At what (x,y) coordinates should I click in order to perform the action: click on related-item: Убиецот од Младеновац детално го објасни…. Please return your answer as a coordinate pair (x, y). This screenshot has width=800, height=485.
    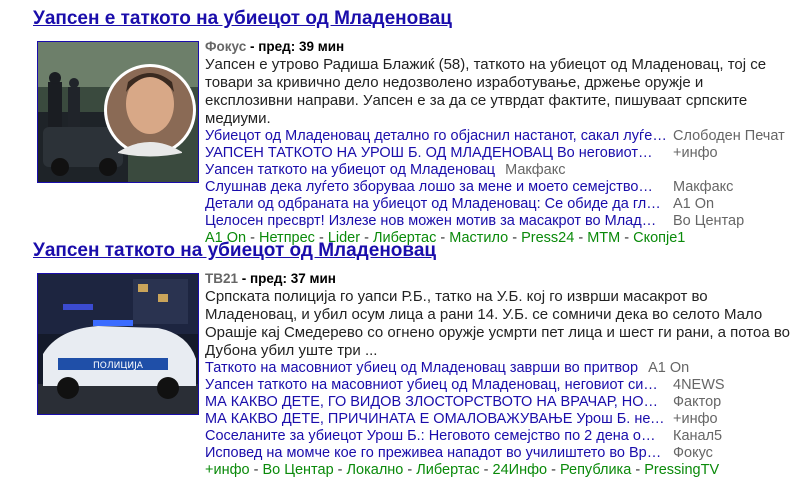
    Looking at the image, I should click on (495, 136).